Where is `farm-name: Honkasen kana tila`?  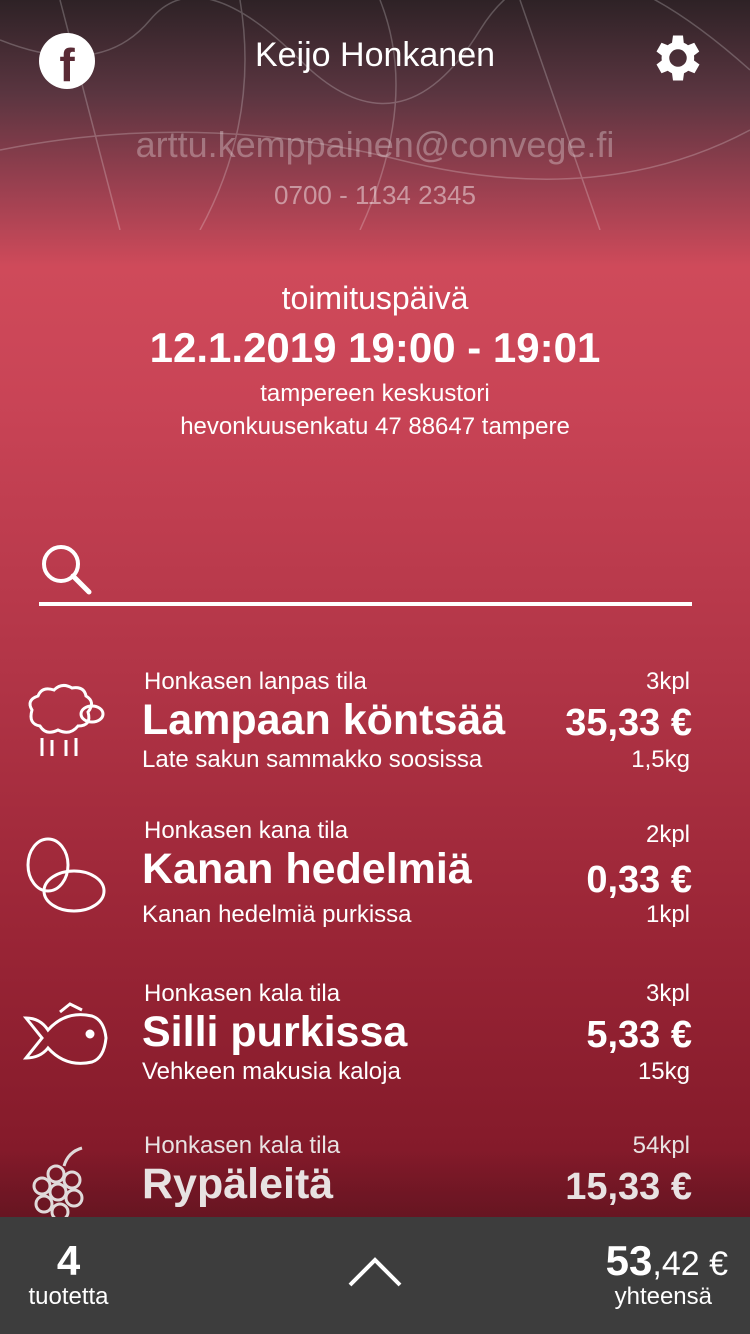
farm-name: Honkasen kana tila is located at coordinates (246, 830).